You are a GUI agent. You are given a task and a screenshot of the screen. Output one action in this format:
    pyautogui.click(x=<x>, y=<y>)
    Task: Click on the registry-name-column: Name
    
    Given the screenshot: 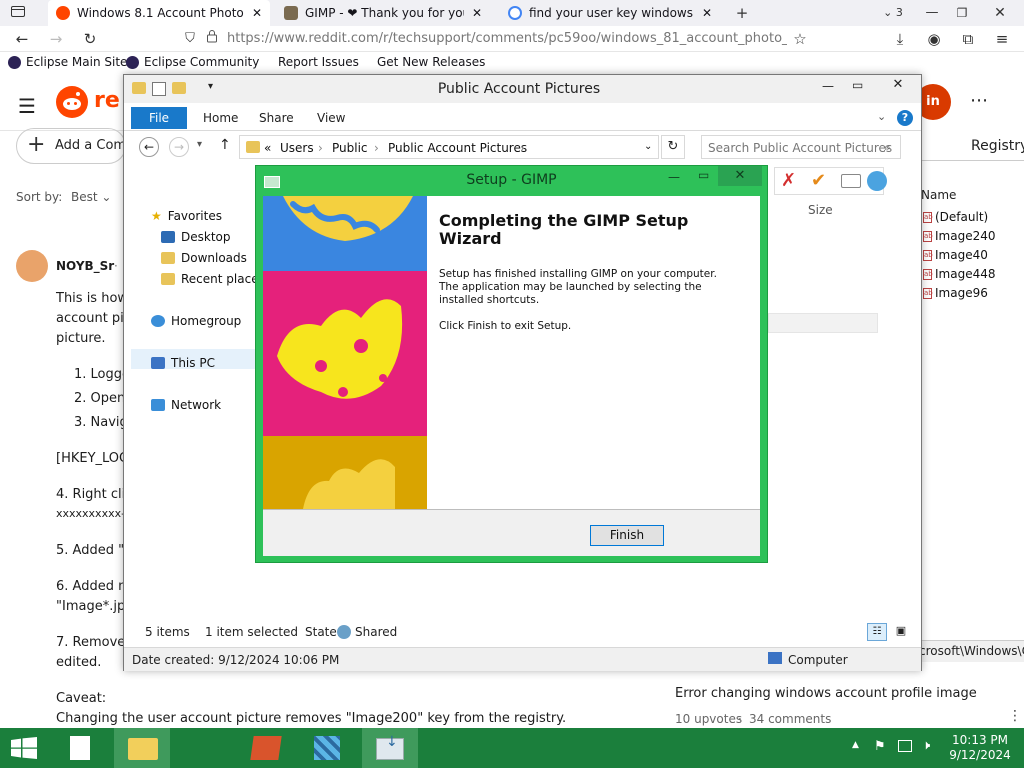 What is the action you would take?
    pyautogui.click(x=938, y=195)
    